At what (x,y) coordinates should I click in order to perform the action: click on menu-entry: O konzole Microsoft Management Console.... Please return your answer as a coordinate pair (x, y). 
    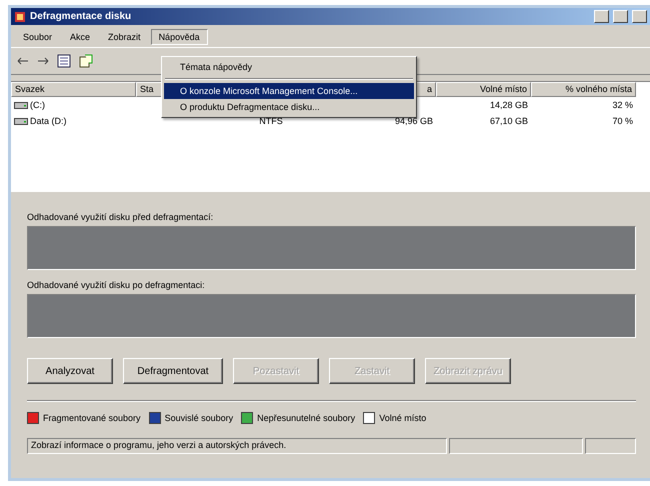
    Looking at the image, I should click on (289, 91).